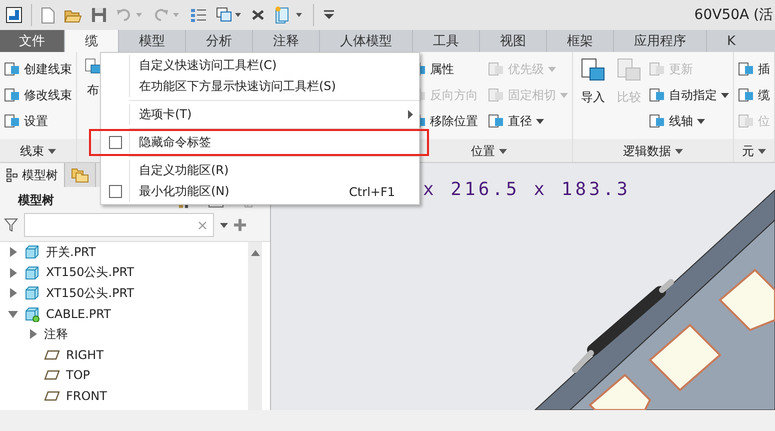 This screenshot has height=431, width=775. What do you see at coordinates (528, 121) in the screenshot?
I see `ribbon-button: 直径` at bounding box center [528, 121].